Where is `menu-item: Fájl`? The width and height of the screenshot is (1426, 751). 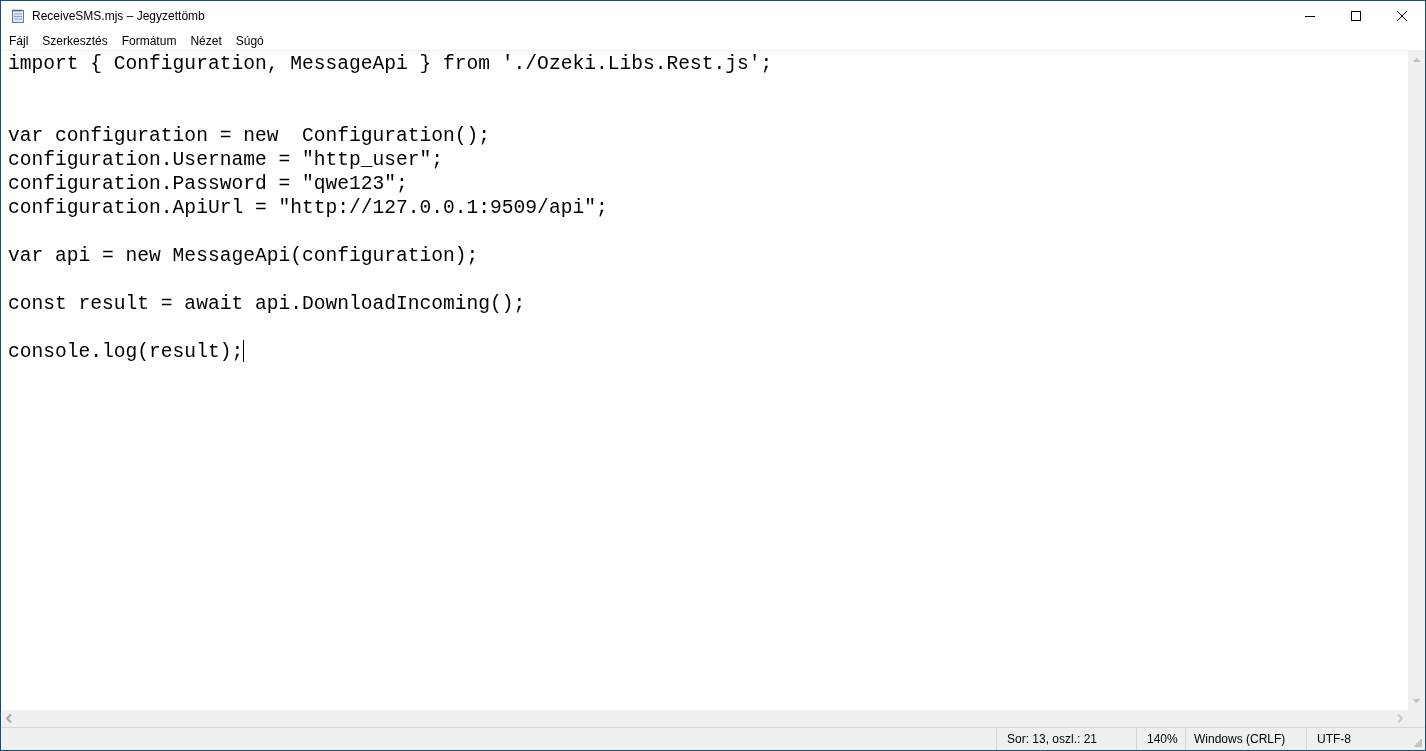
menu-item: Fájl is located at coordinates (19, 40).